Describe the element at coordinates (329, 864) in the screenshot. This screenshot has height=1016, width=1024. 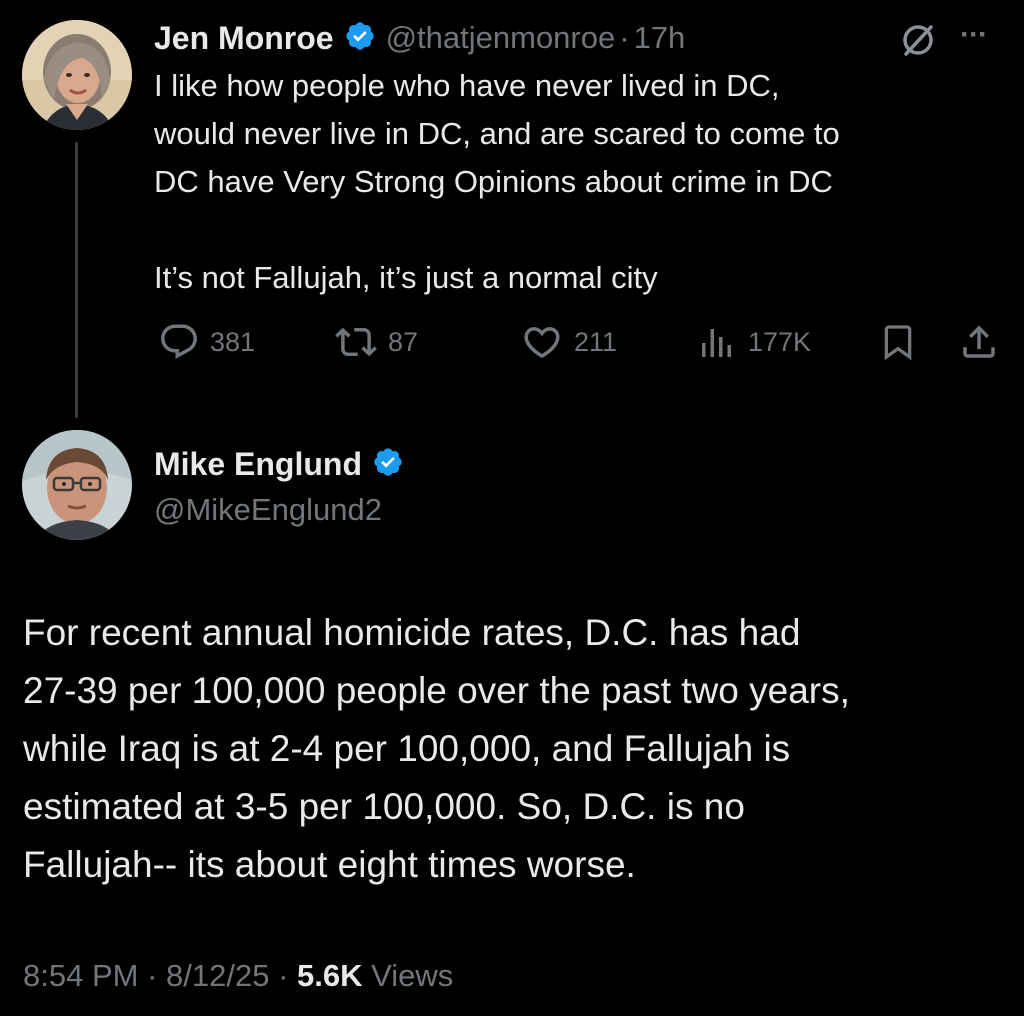
I see `text-line: Fallujah-- its about eight times worse.` at that location.